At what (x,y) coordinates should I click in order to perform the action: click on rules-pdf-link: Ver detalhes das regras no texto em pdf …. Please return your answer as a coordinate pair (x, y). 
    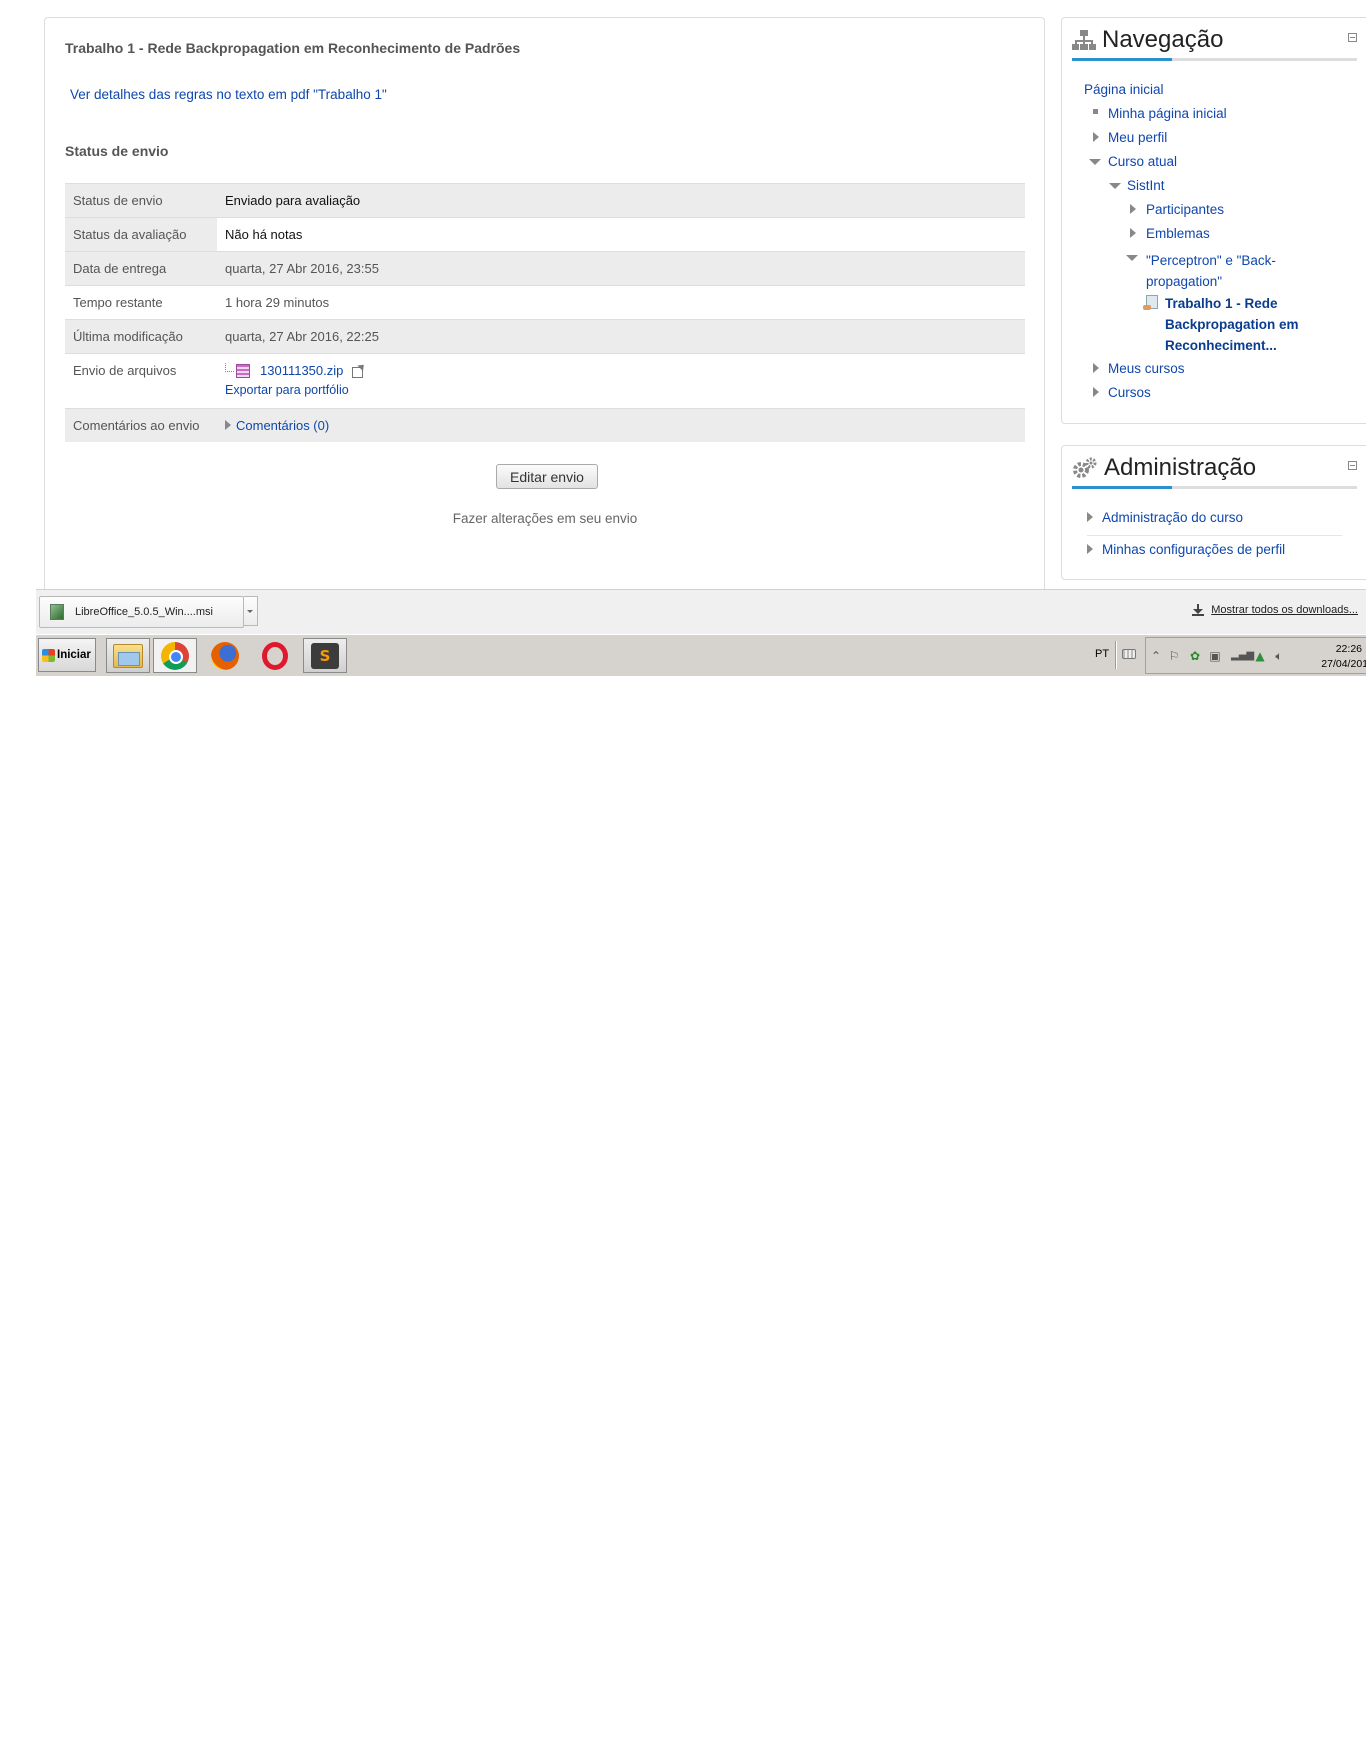
    Looking at the image, I should click on (228, 94).